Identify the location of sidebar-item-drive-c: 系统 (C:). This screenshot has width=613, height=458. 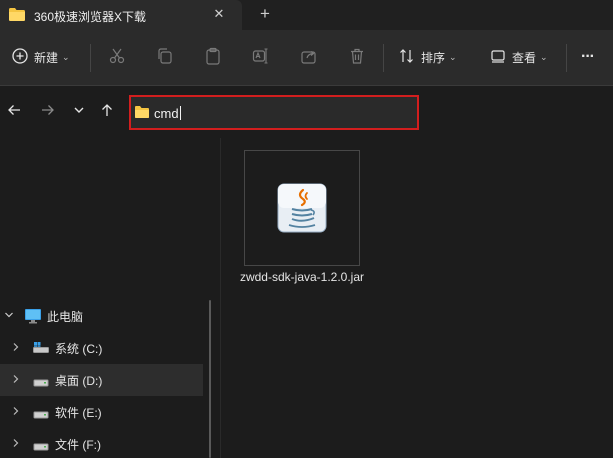
(101, 348).